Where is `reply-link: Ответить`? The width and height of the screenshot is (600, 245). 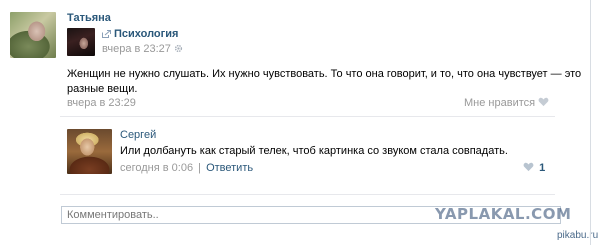
reply-link: Ответить is located at coordinates (229, 168).